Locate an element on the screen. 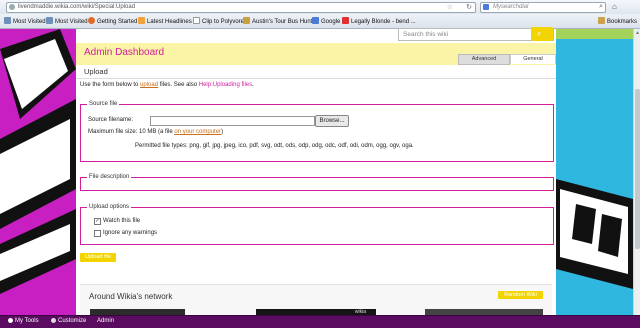  bookmark-item: Getting Started is located at coordinates (112, 21).